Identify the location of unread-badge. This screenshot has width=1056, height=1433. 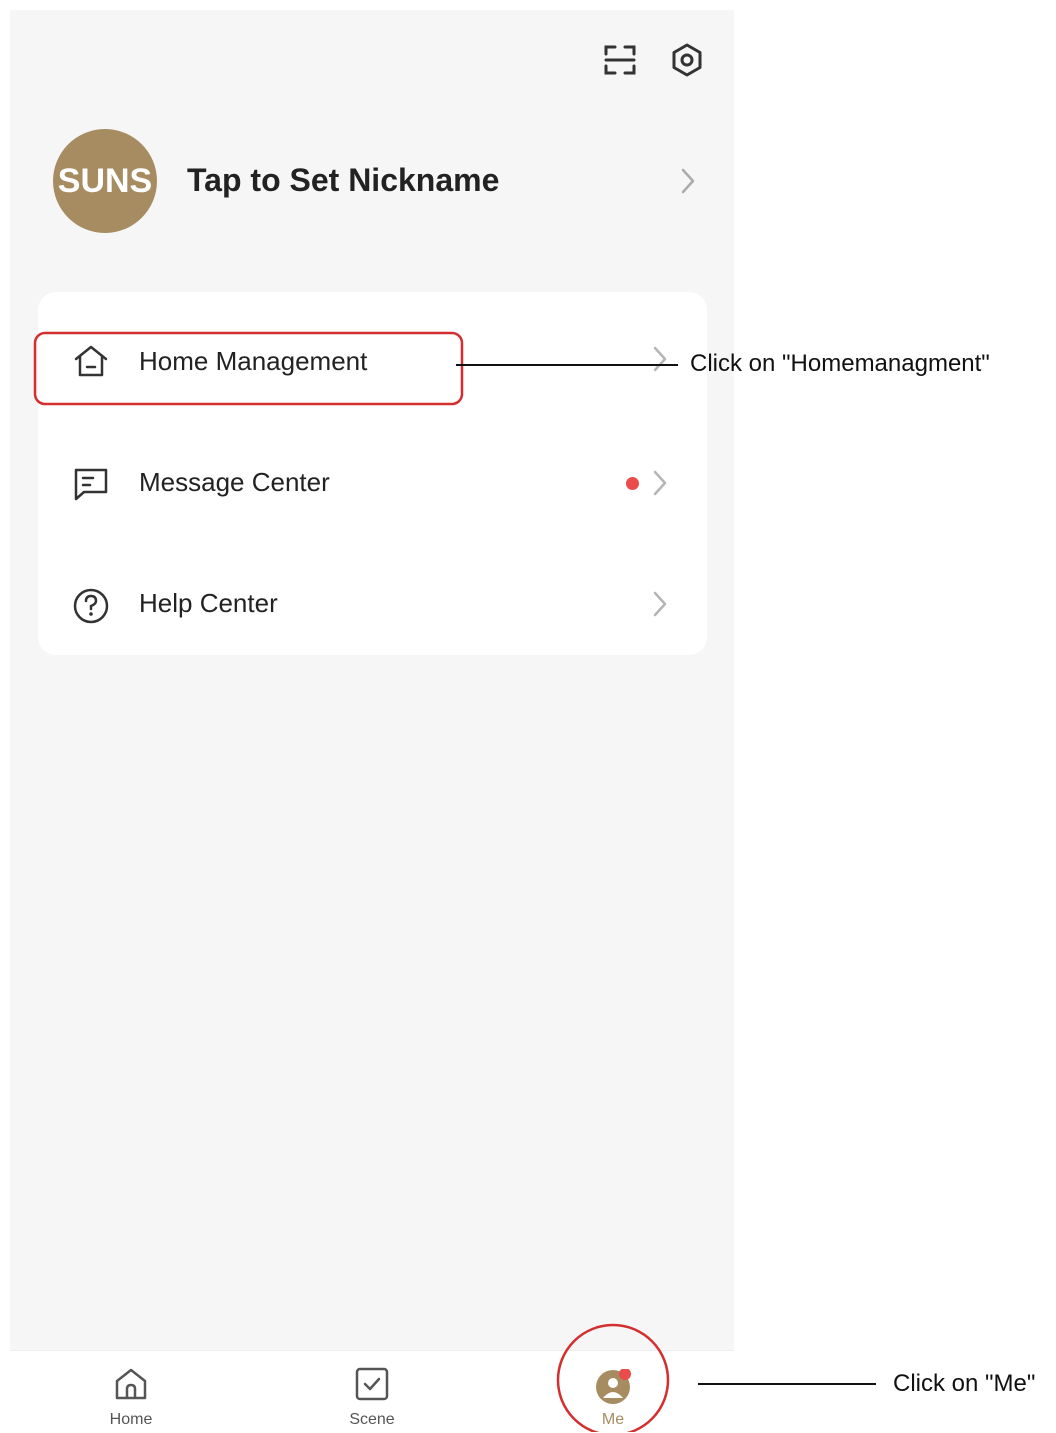
(632, 483).